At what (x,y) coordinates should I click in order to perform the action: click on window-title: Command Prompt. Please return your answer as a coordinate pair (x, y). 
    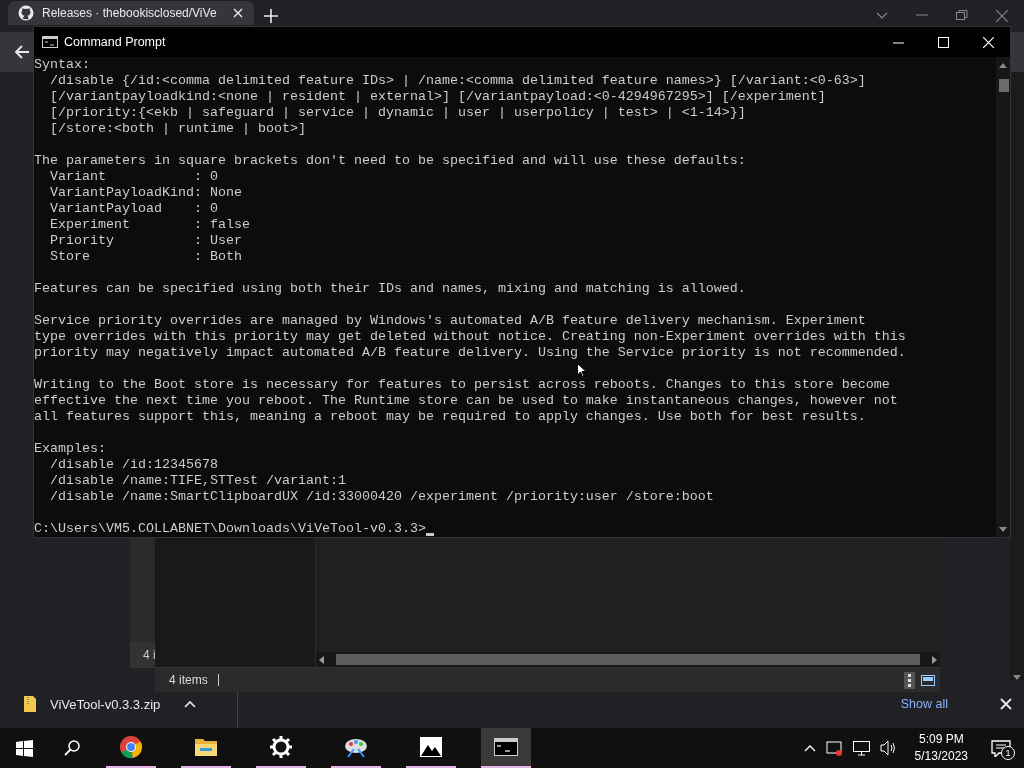
    Looking at the image, I should click on (115, 42).